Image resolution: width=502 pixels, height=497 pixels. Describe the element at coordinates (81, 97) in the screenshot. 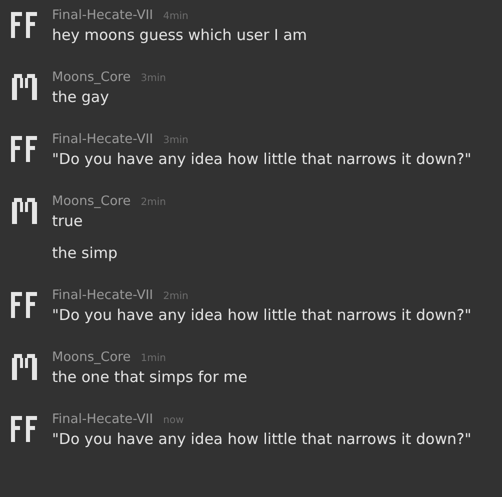

I see `message-text: the gay` at that location.